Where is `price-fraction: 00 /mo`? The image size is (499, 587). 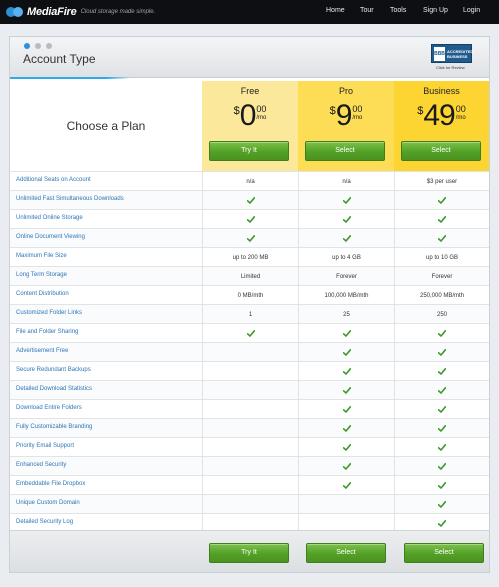
price-fraction: 00 /mo is located at coordinates (461, 116).